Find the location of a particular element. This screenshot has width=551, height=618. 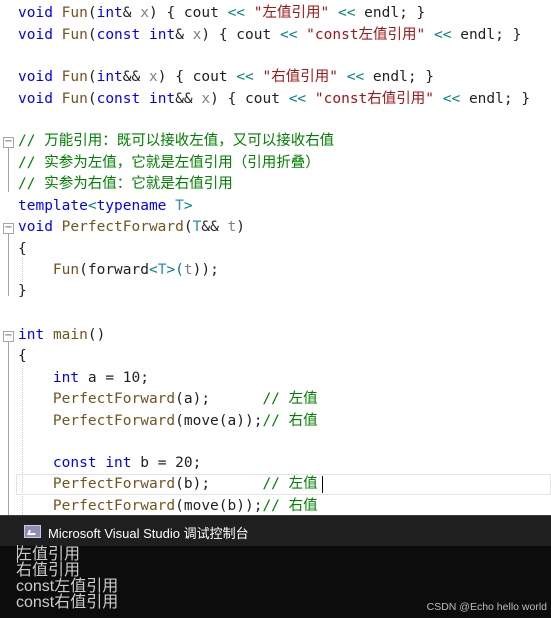

code-comment: // 实参为右值：它就是右值引用 is located at coordinates (125, 184).